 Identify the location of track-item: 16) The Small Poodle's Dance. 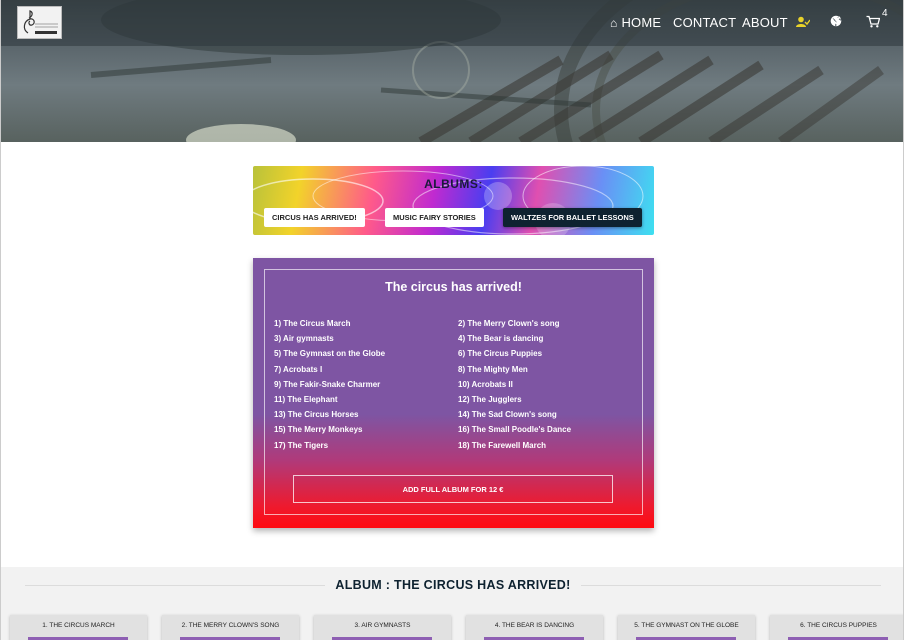
(515, 430).